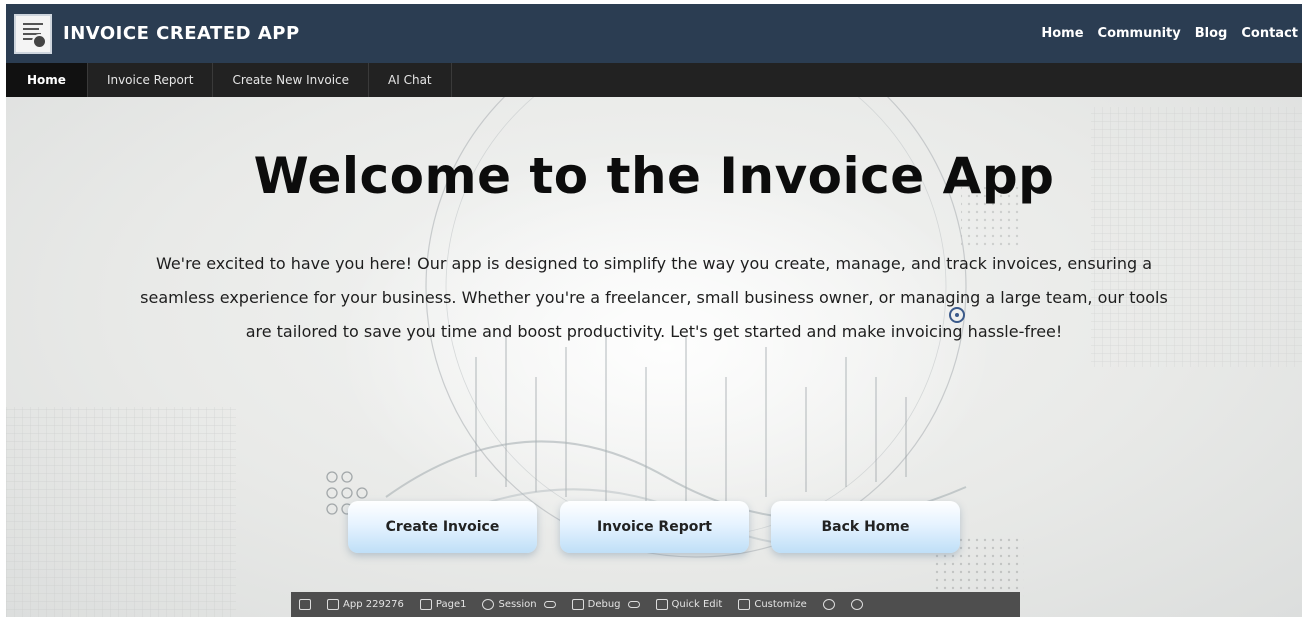  I want to click on home-icon, so click(305, 604).